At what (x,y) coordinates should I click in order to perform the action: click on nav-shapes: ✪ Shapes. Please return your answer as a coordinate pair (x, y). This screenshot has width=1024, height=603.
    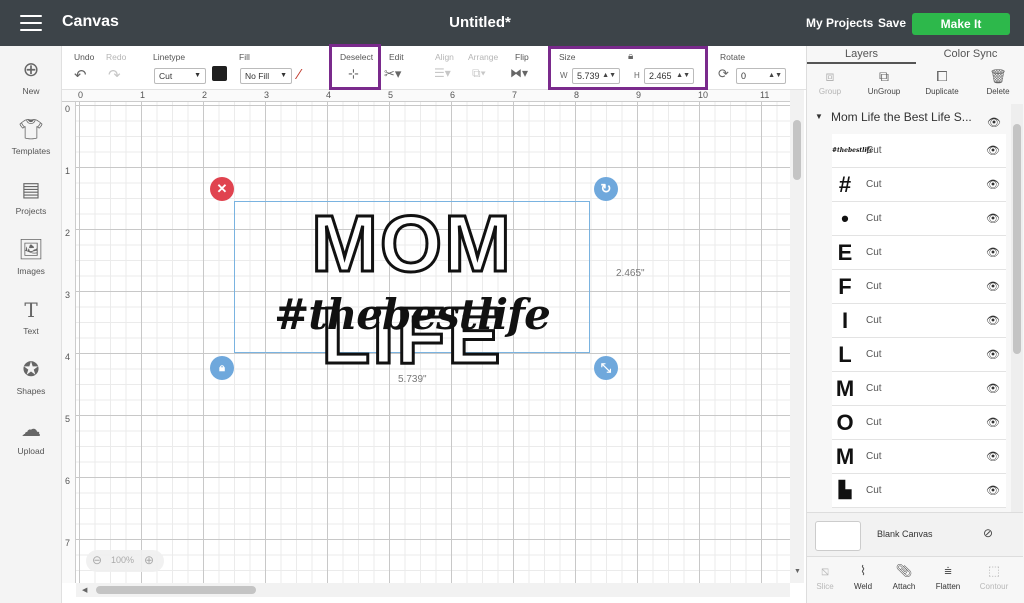
    Looking at the image, I should click on (31, 377).